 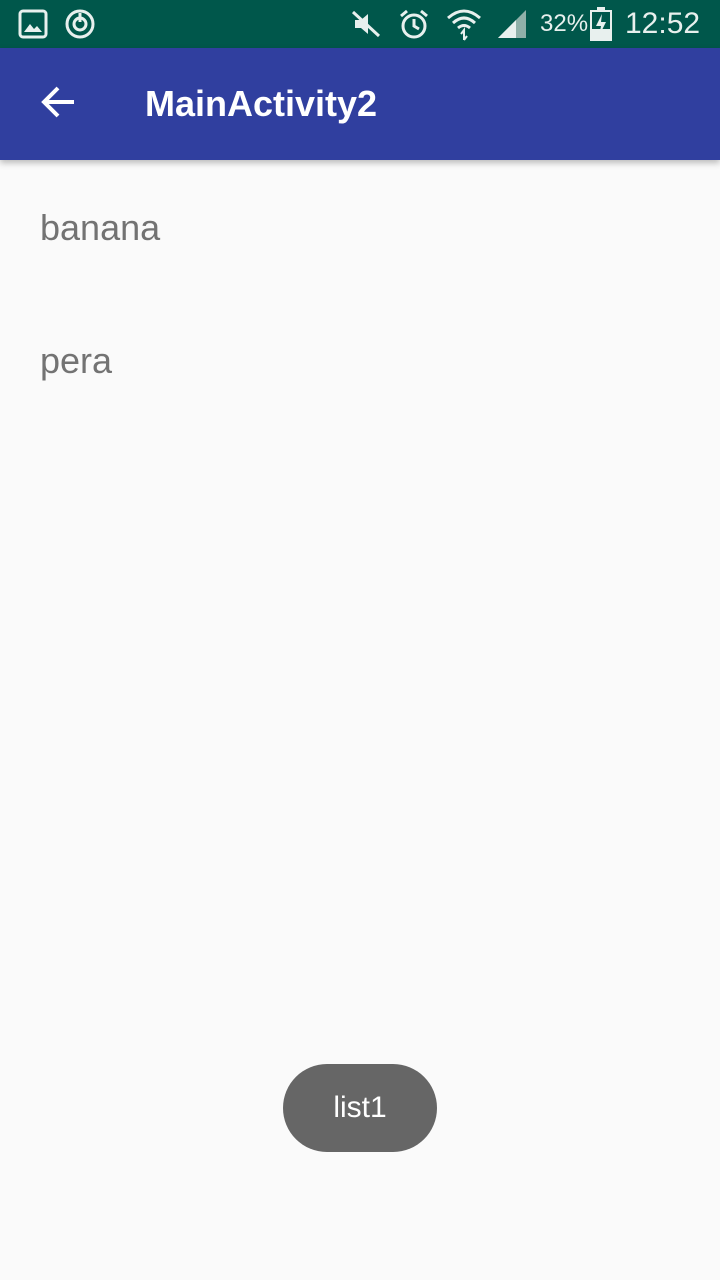 What do you see at coordinates (76, 360) in the screenshot?
I see `list-item-label: pera` at bounding box center [76, 360].